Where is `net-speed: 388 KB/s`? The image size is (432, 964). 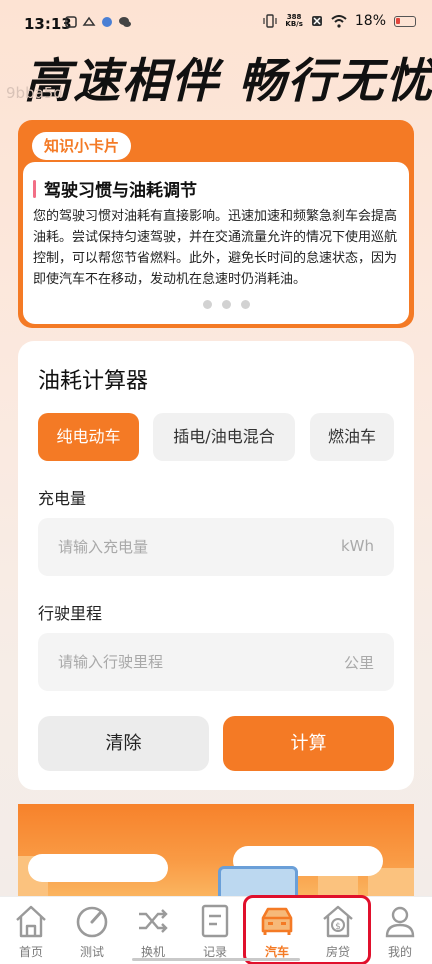
net-speed: 388 KB/s is located at coordinates (293, 21).